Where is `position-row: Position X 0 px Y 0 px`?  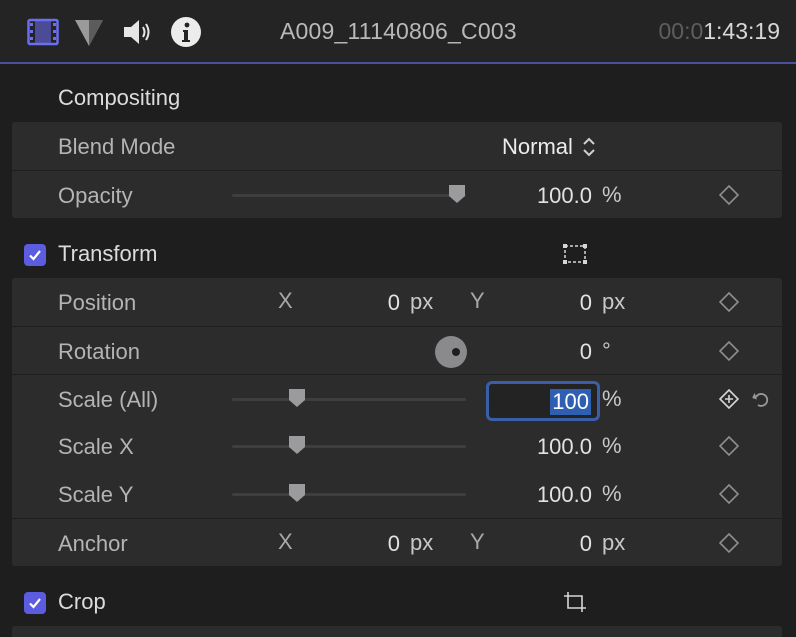 position-row: Position X 0 px Y 0 px is located at coordinates (397, 302).